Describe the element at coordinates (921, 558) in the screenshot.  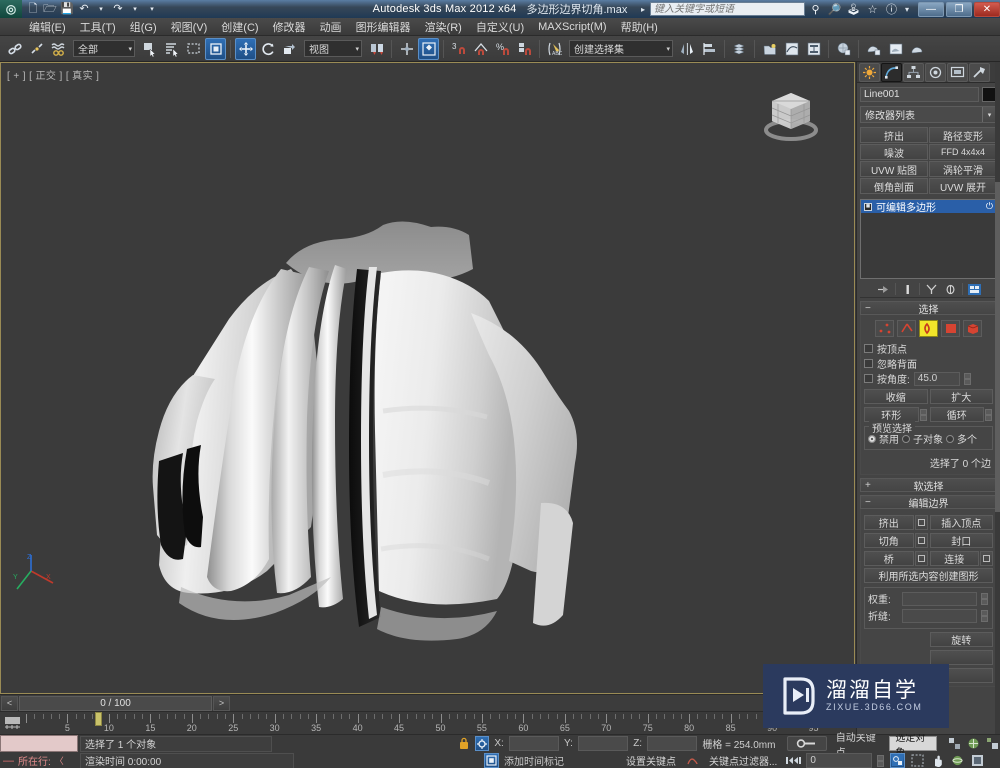
I see `bridge-settings-button` at that location.